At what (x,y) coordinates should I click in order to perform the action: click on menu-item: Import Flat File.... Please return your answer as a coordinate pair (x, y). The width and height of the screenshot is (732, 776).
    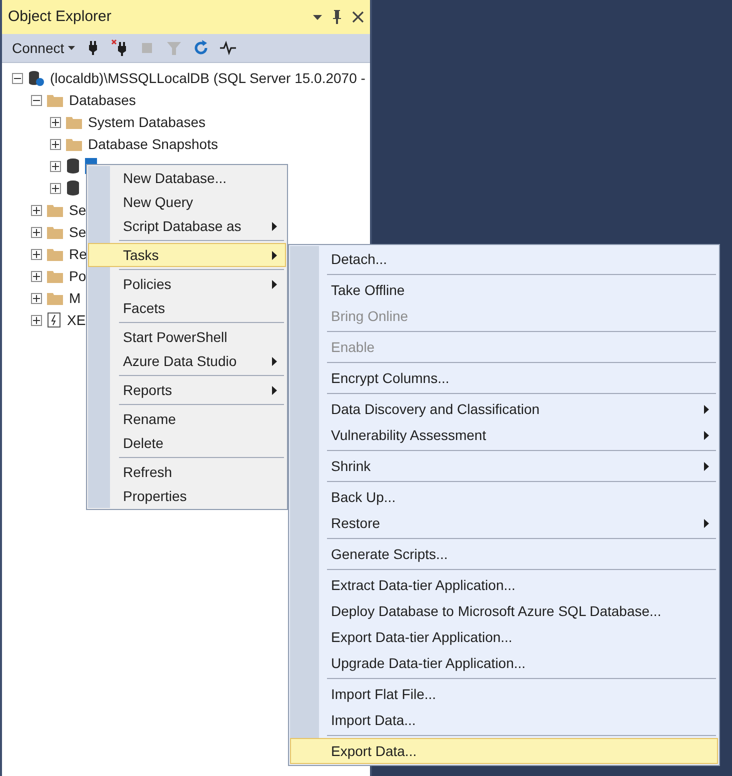
    Looking at the image, I should click on (504, 694).